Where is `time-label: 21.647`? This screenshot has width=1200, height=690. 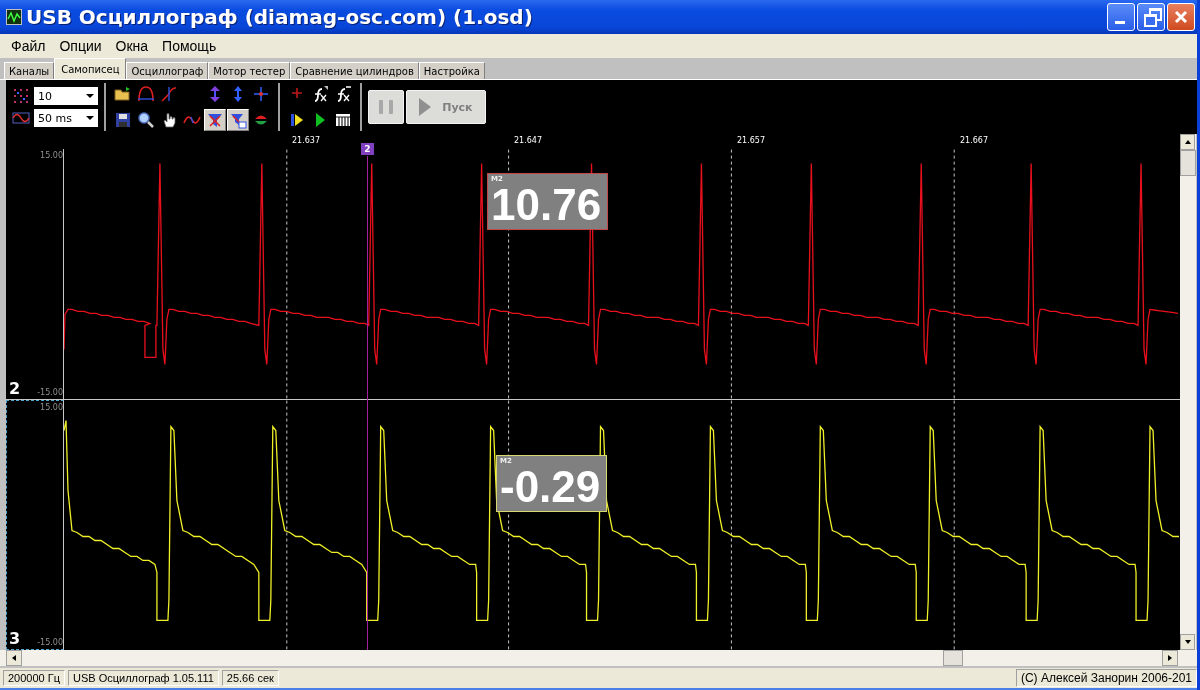 time-label: 21.647 is located at coordinates (528, 140).